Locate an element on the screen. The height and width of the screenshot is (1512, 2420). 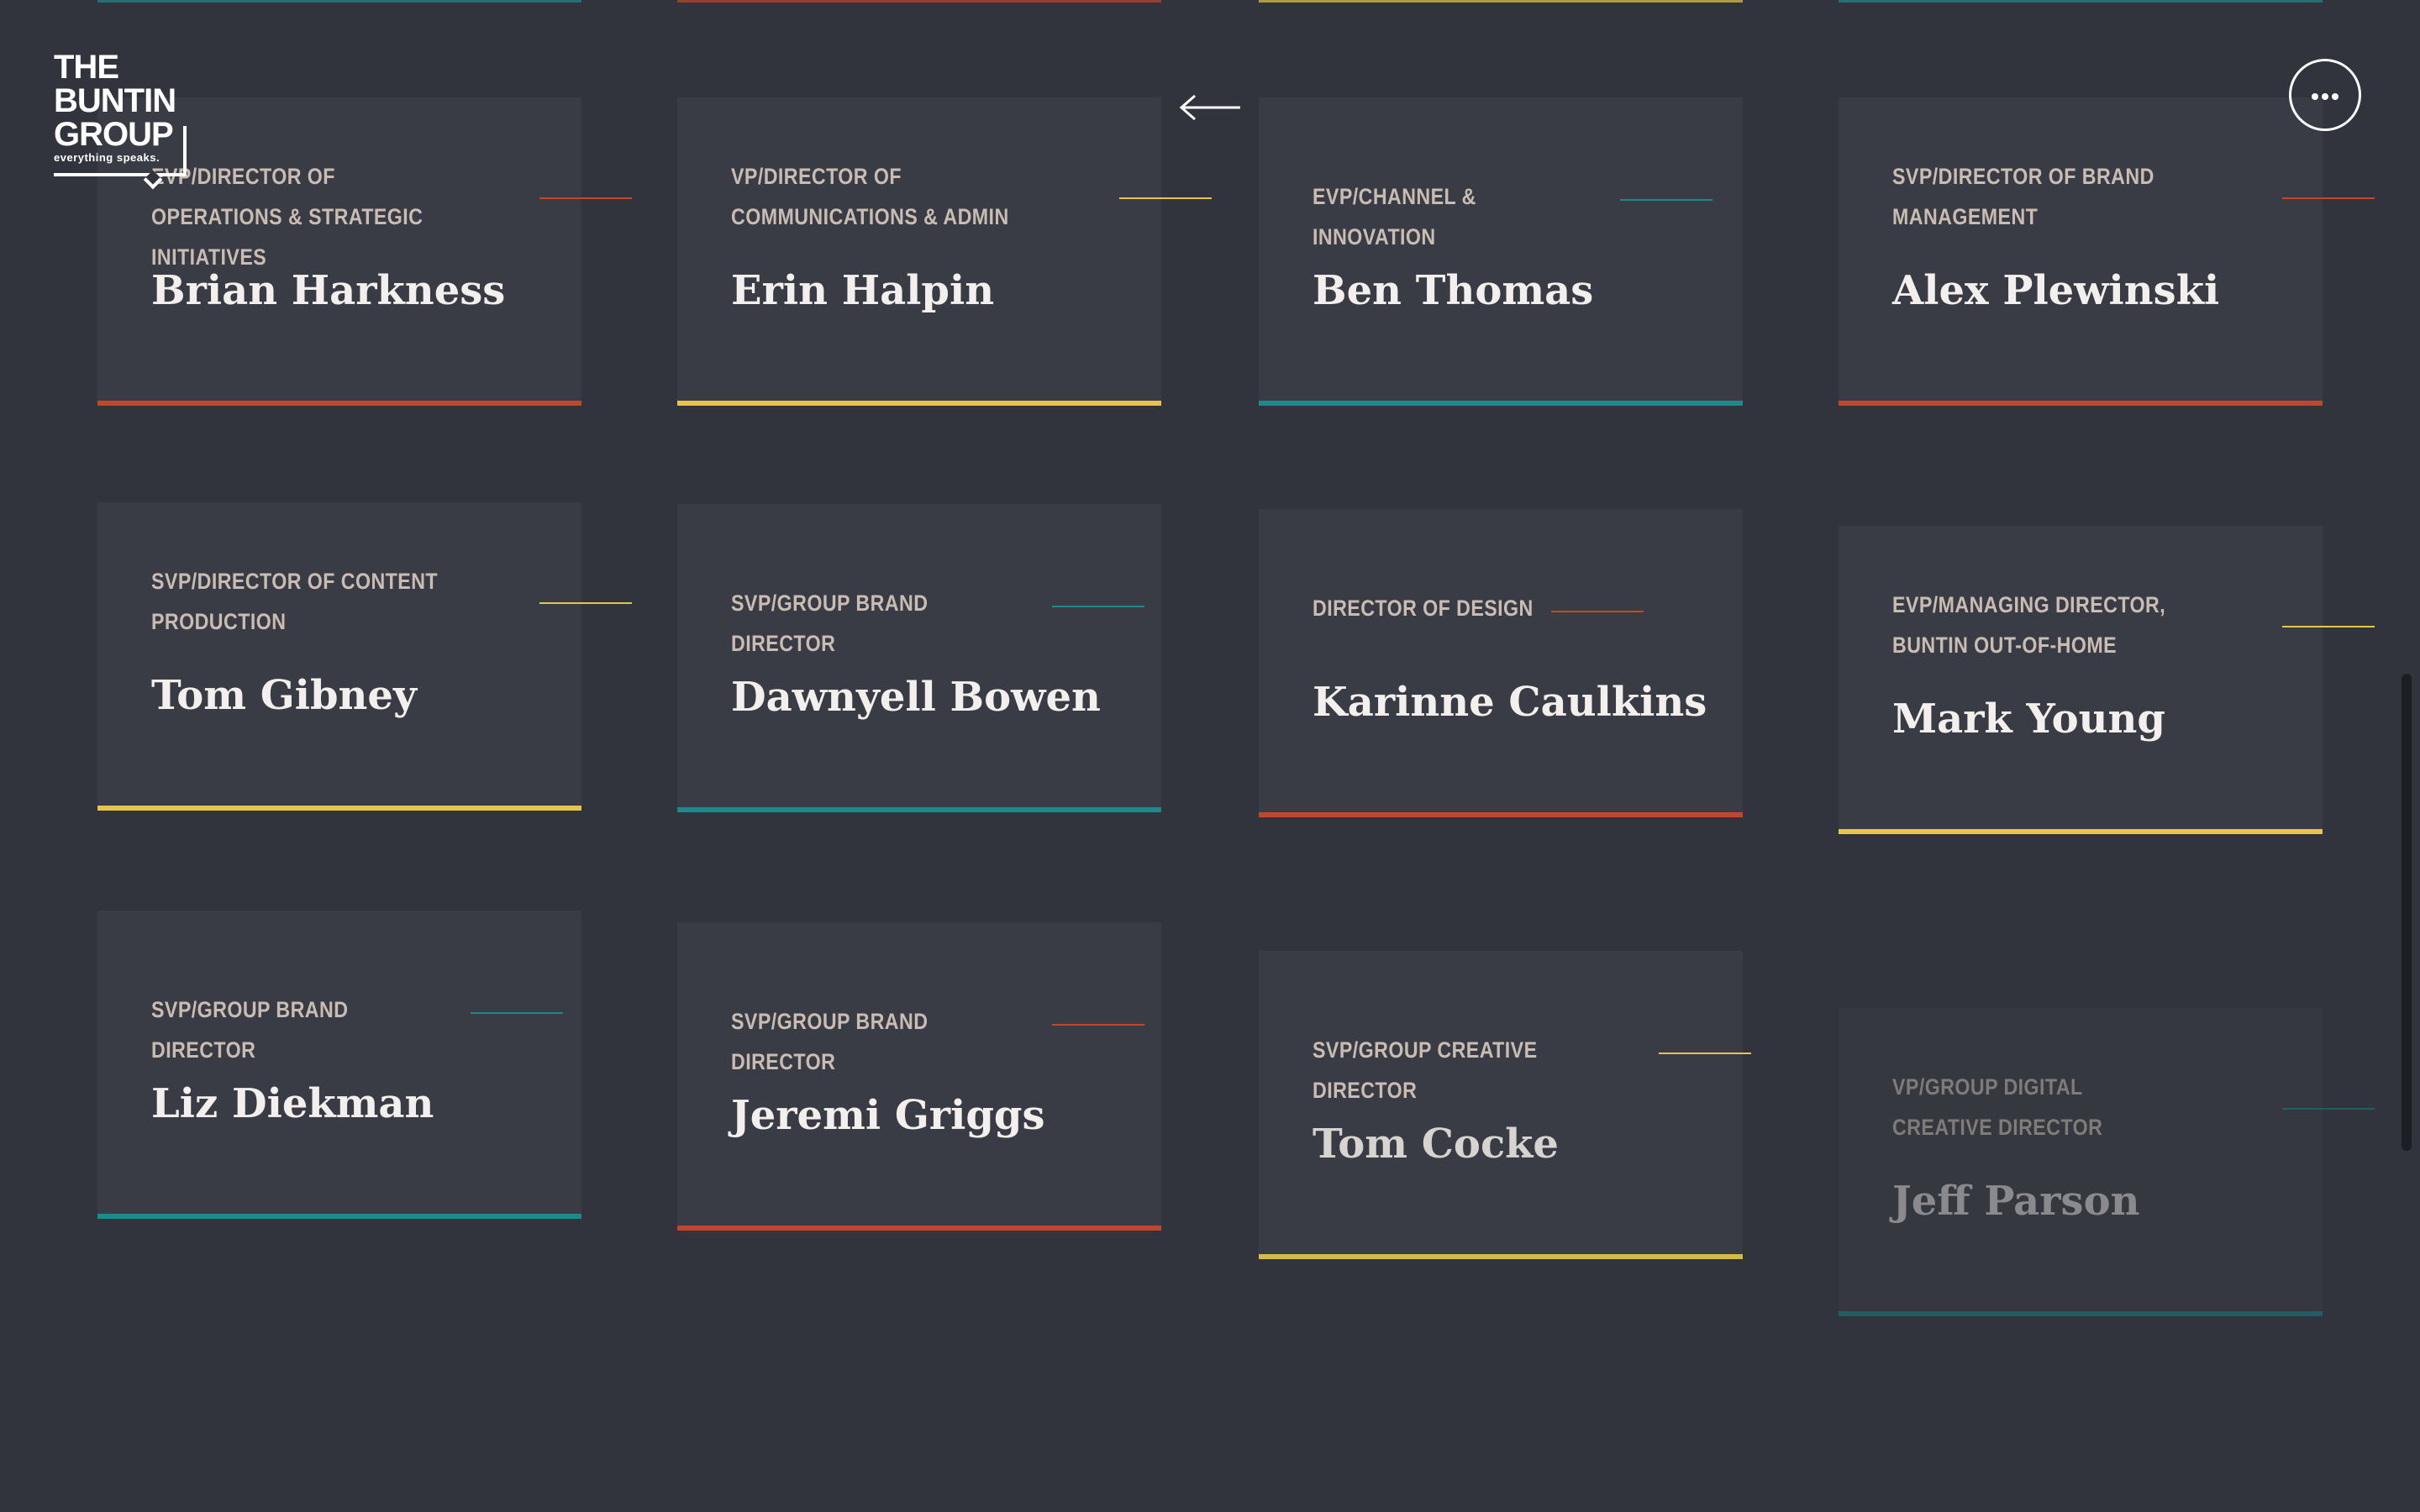
logo-text: THE is located at coordinates (86, 67).